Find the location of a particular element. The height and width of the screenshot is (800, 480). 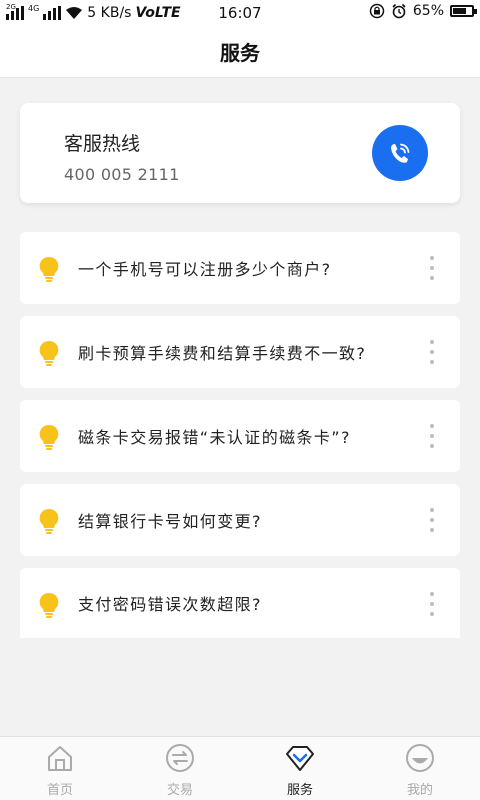

faq-question: 结算银行卡号如何变更? is located at coordinates (170, 521).